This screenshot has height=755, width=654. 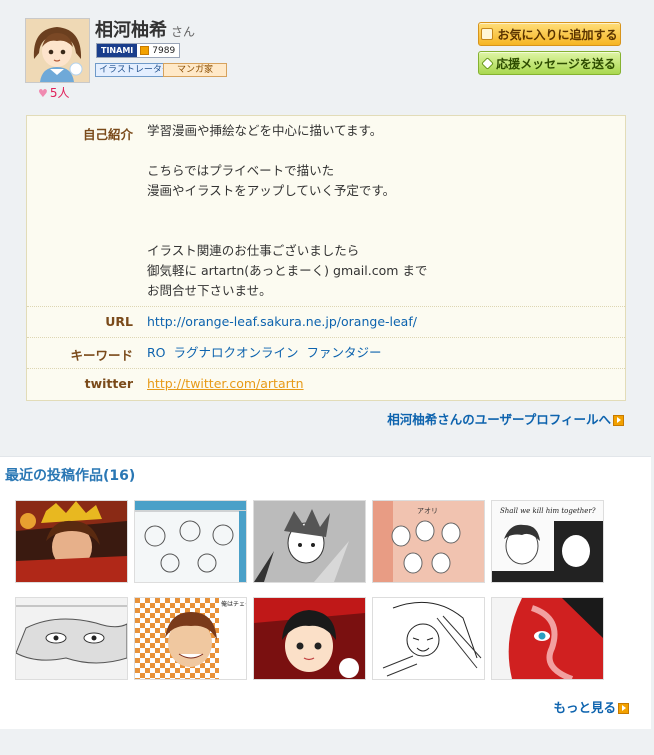 I want to click on keyword-label: キーワード, so click(x=101, y=355).